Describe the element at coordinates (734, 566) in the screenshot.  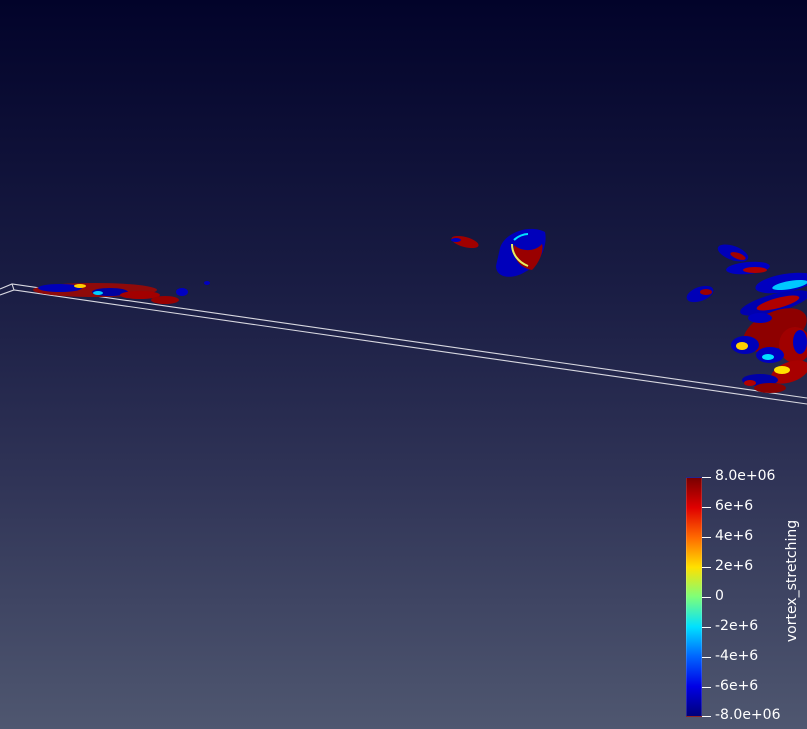
I see `colorbar-tick-label: 2e+6` at that location.